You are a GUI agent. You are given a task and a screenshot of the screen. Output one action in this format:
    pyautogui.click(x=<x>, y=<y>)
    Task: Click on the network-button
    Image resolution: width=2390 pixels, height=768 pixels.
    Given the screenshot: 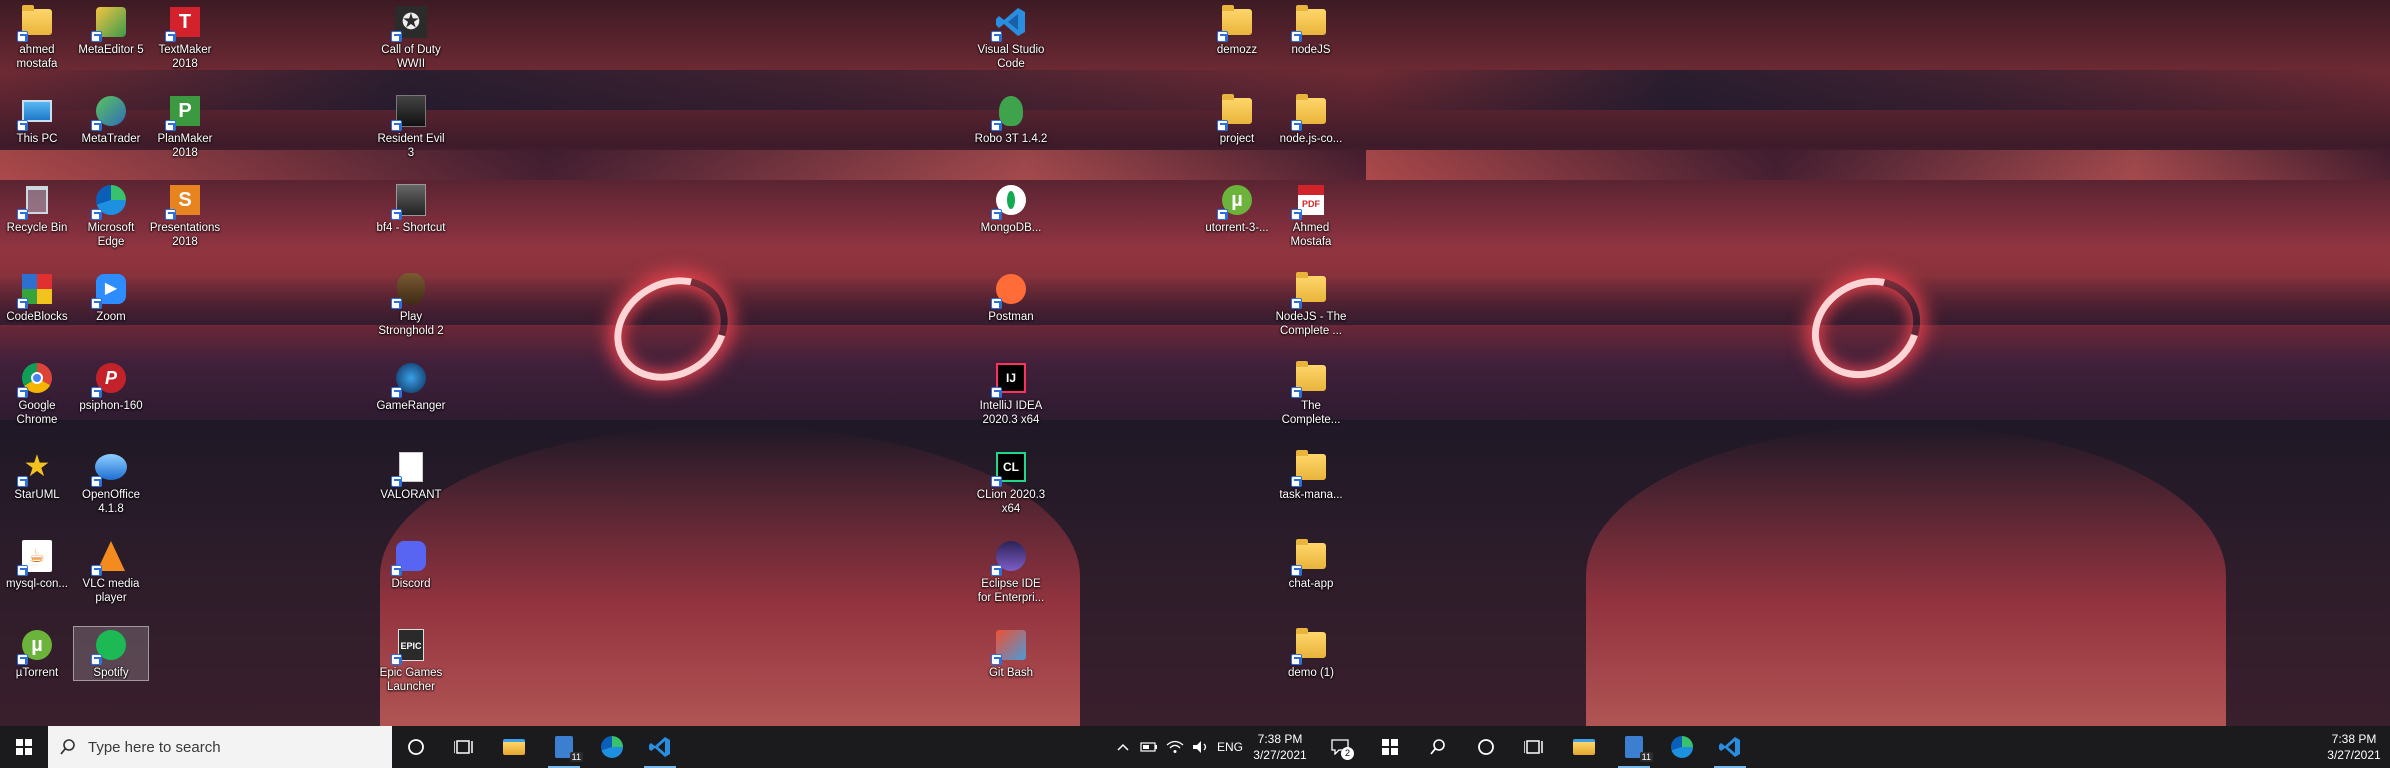 What is the action you would take?
    pyautogui.click(x=1175, y=747)
    